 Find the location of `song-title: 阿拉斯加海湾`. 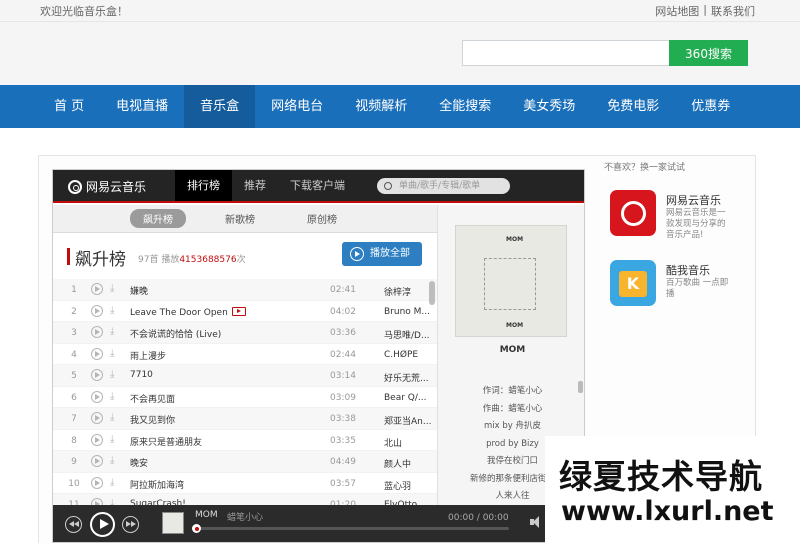

song-title: 阿拉斯加海湾 is located at coordinates (157, 484).